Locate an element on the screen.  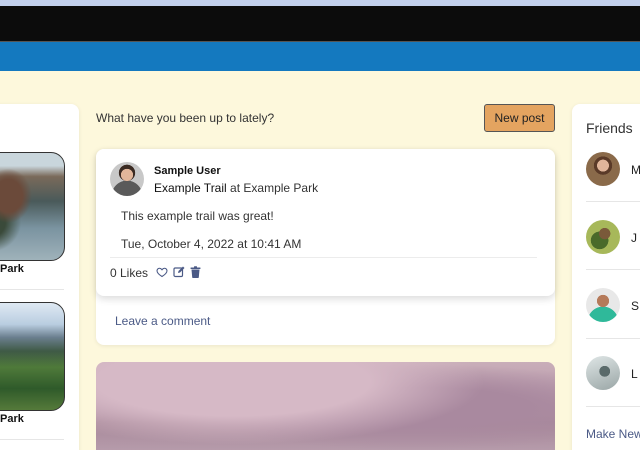
likes-count: 0 Likes is located at coordinates (129, 273).